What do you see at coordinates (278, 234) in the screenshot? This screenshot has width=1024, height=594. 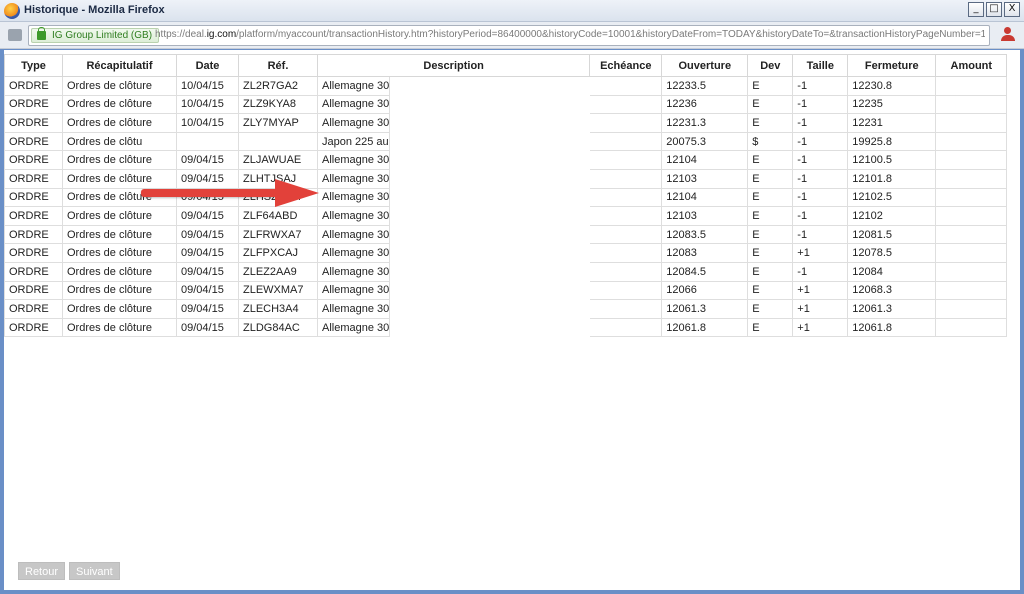 I see `cell-ref: ZLFRWXA7` at bounding box center [278, 234].